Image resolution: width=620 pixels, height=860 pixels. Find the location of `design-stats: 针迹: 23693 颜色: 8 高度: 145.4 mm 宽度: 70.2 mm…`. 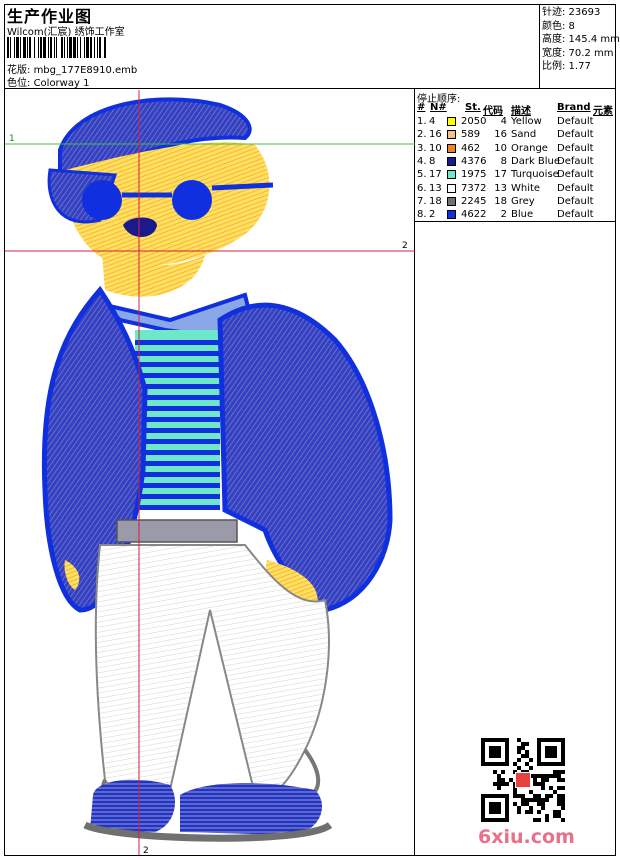

design-stats: 针迹: 23693 颜色: 8 高度: 145.4 mm 宽度: 70.2 mm… is located at coordinates (581, 40).